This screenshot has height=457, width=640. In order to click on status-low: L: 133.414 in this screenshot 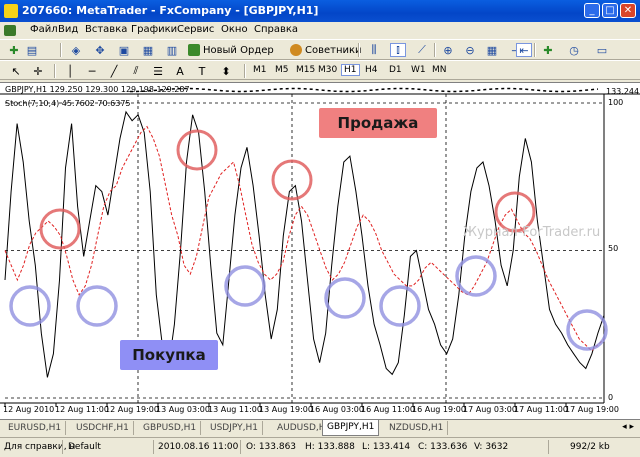, I will do `click(386, 447)`.